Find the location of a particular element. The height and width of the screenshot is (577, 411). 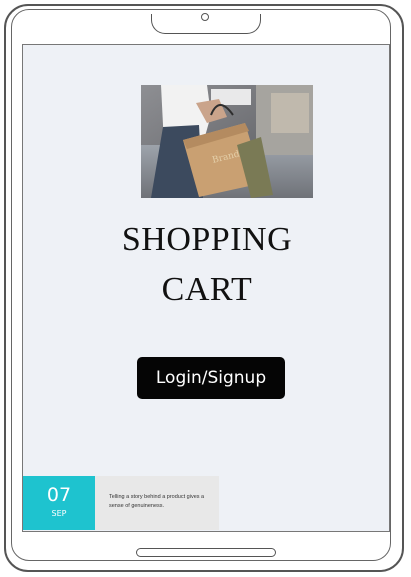

camera-icon is located at coordinates (205, 17).